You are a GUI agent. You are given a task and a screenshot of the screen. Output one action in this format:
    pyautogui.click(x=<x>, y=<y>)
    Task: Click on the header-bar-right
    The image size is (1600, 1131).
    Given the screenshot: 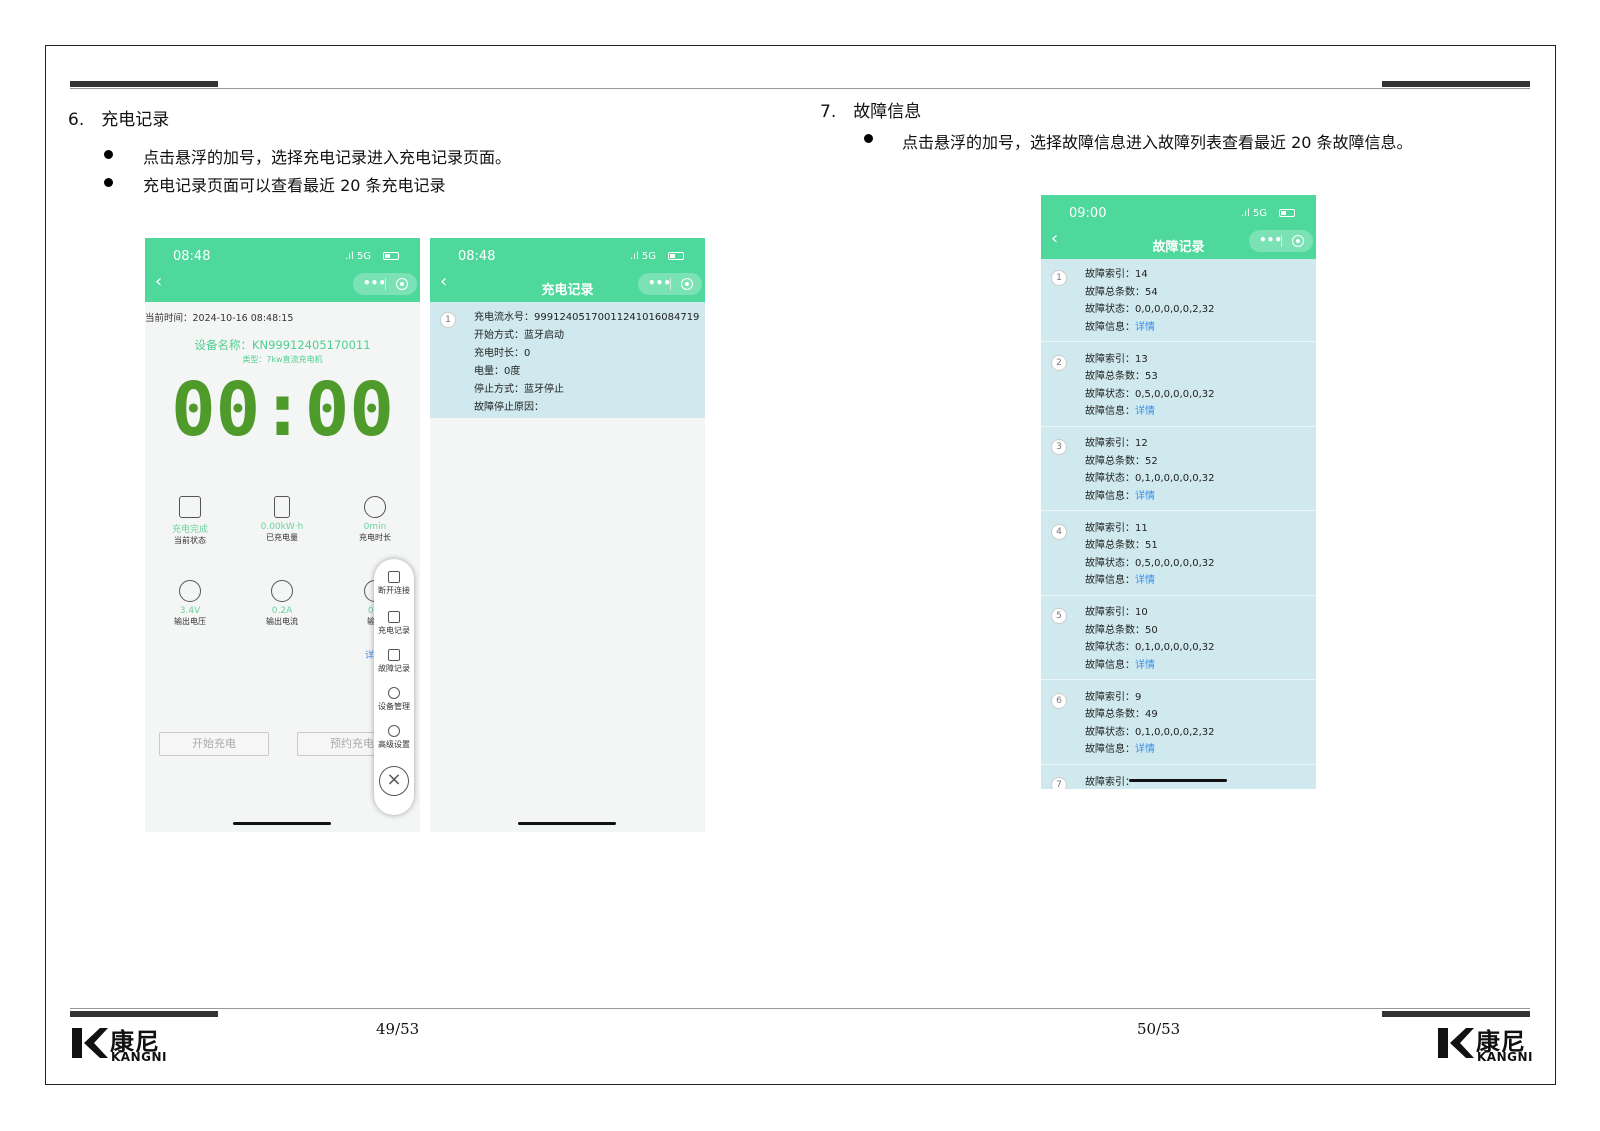 What is the action you would take?
    pyautogui.click(x=1456, y=84)
    